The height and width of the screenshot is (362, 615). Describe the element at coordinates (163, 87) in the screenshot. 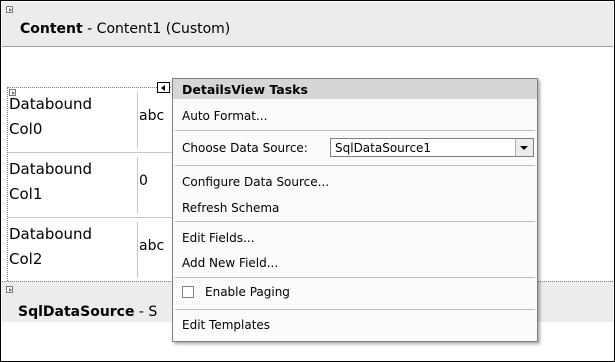

I see `smart-tag-collapse-icon` at that location.